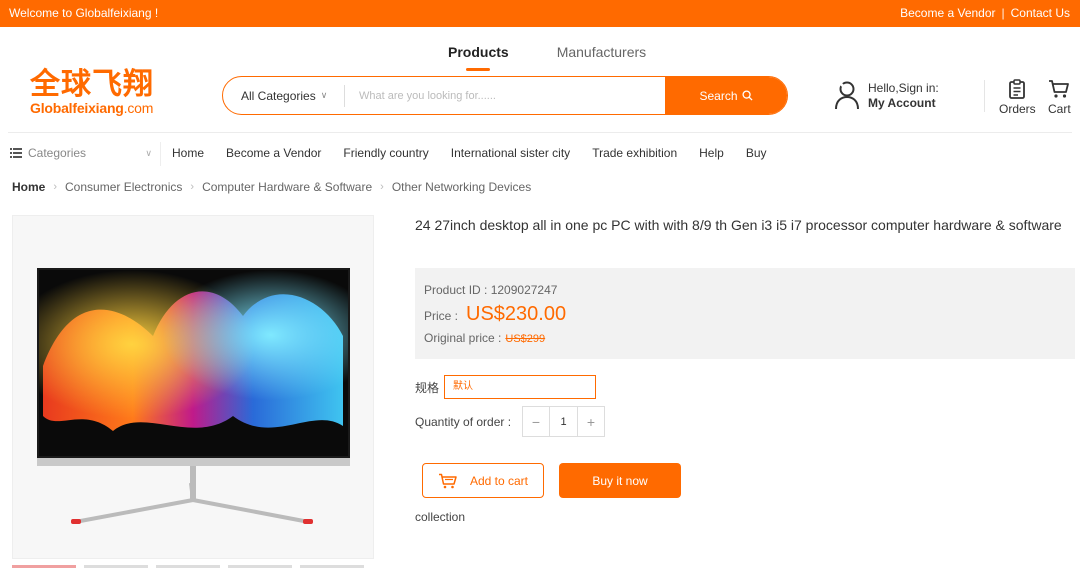 Image resolution: width=1080 pixels, height=568 pixels. Describe the element at coordinates (756, 153) in the screenshot. I see `nav-item-buy: Buy` at that location.